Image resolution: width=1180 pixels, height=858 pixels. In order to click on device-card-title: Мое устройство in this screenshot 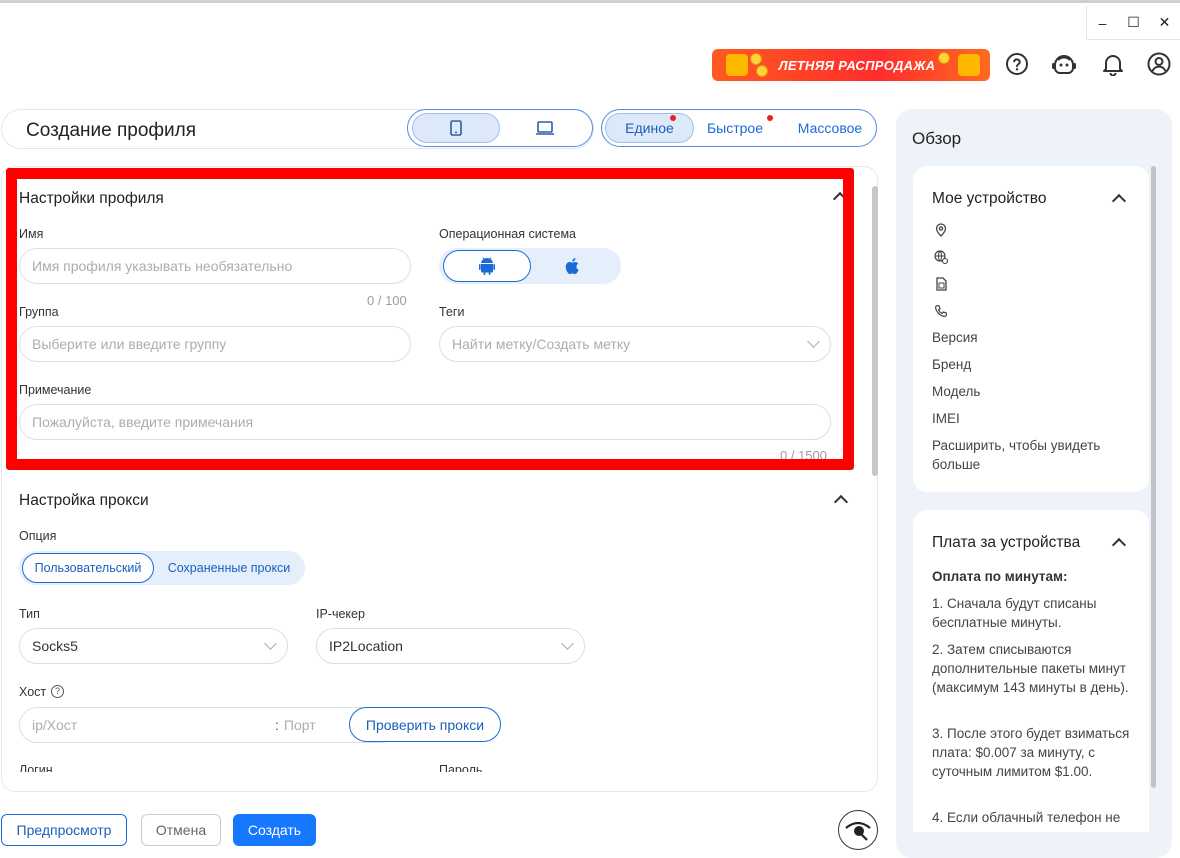, I will do `click(989, 198)`.